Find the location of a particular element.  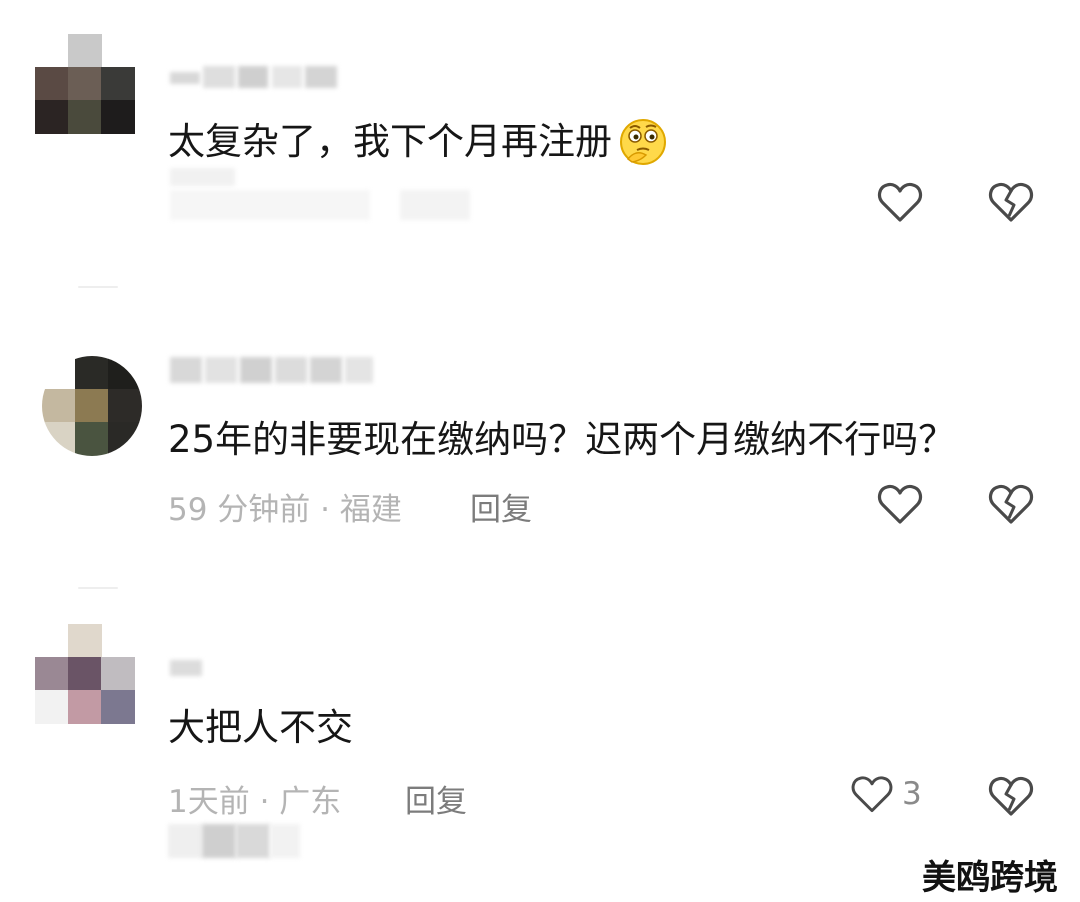

like-button: 3 is located at coordinates (885, 794).